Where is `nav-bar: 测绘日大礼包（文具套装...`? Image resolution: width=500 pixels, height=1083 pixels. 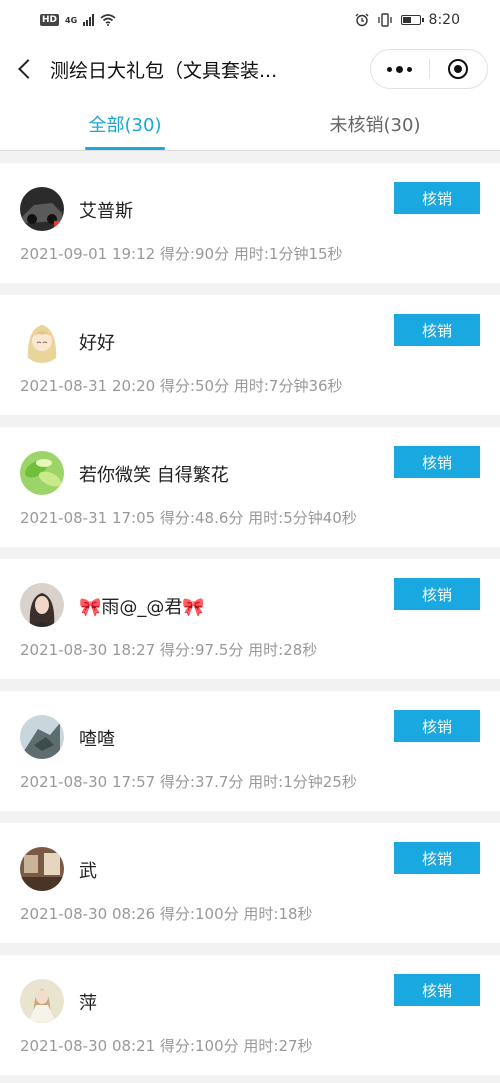 nav-bar: 测绘日大礼包（文具套装... is located at coordinates (250, 69).